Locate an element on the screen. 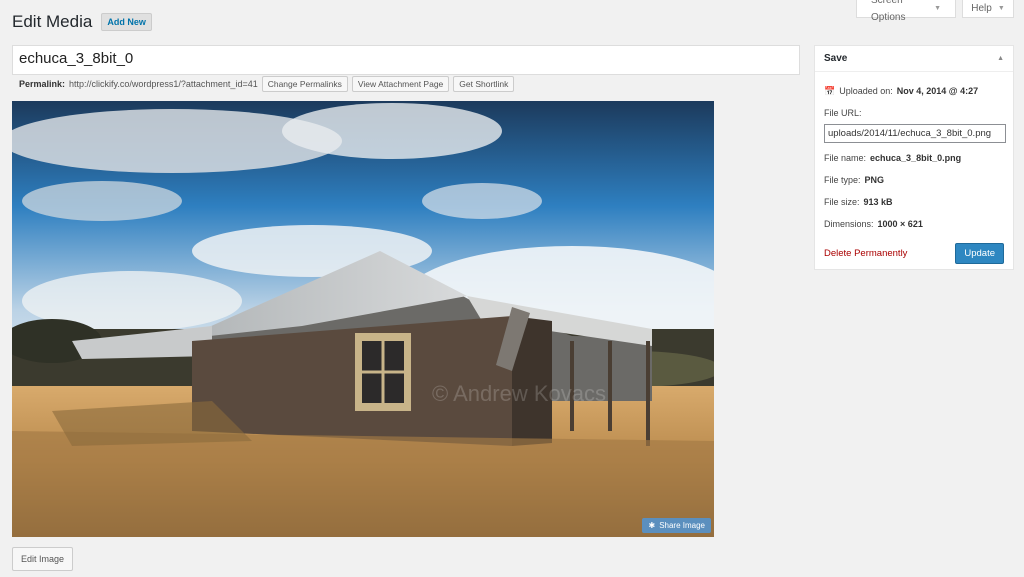  dimensions-label: Dimensions: is located at coordinates (849, 224).